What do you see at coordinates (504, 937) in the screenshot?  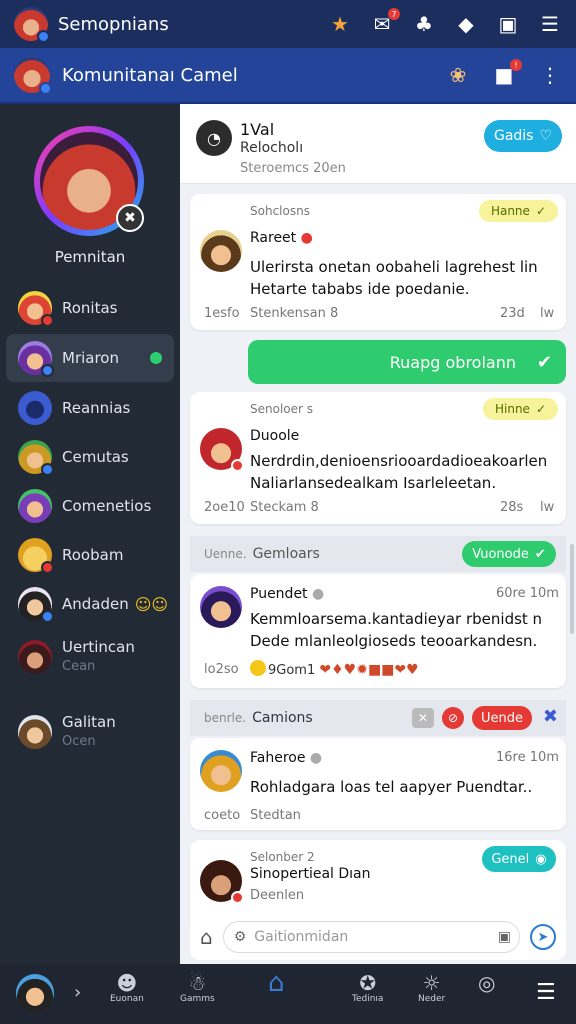 I see `attach-icon: ▣` at bounding box center [504, 937].